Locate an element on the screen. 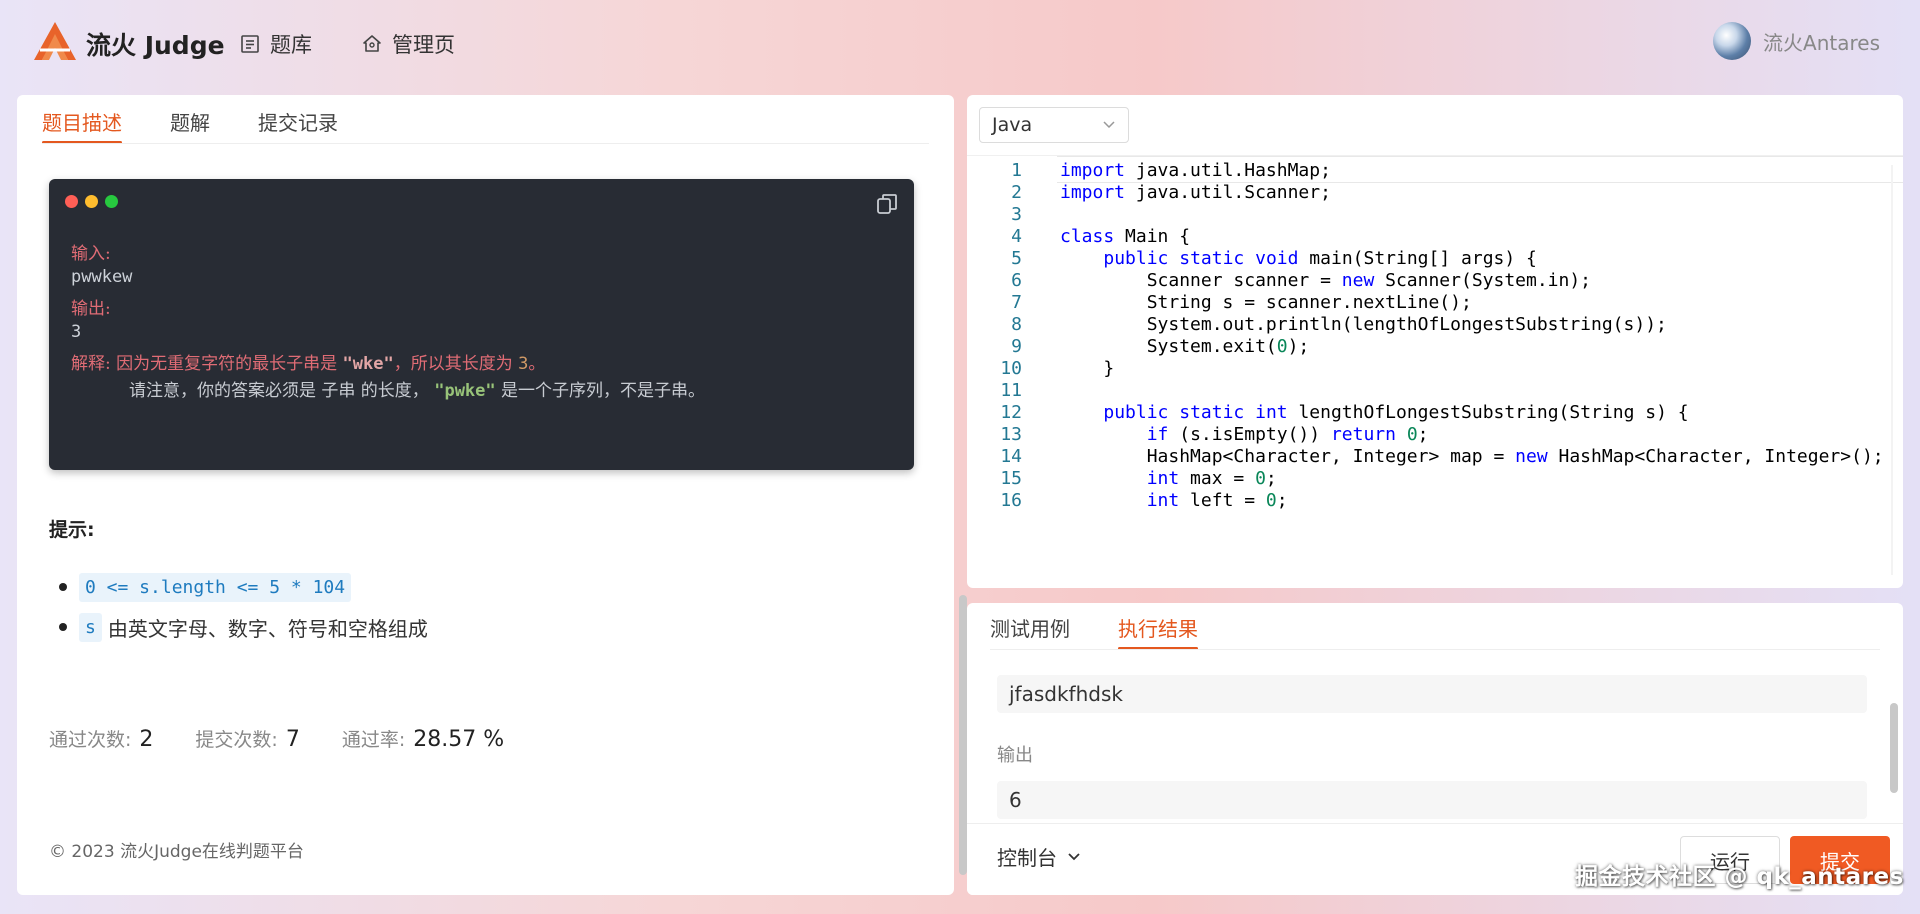 The height and width of the screenshot is (914, 1920). code-line: 16 int left = 0; is located at coordinates (1435, 500).